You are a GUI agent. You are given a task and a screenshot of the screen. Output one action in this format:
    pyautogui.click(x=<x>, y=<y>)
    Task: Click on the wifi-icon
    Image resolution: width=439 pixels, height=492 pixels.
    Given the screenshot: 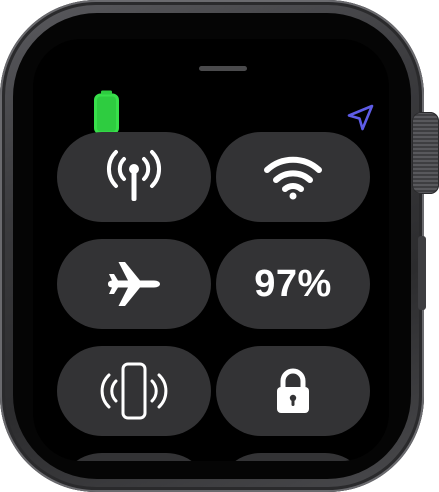 What is the action you would take?
    pyautogui.click(x=293, y=178)
    